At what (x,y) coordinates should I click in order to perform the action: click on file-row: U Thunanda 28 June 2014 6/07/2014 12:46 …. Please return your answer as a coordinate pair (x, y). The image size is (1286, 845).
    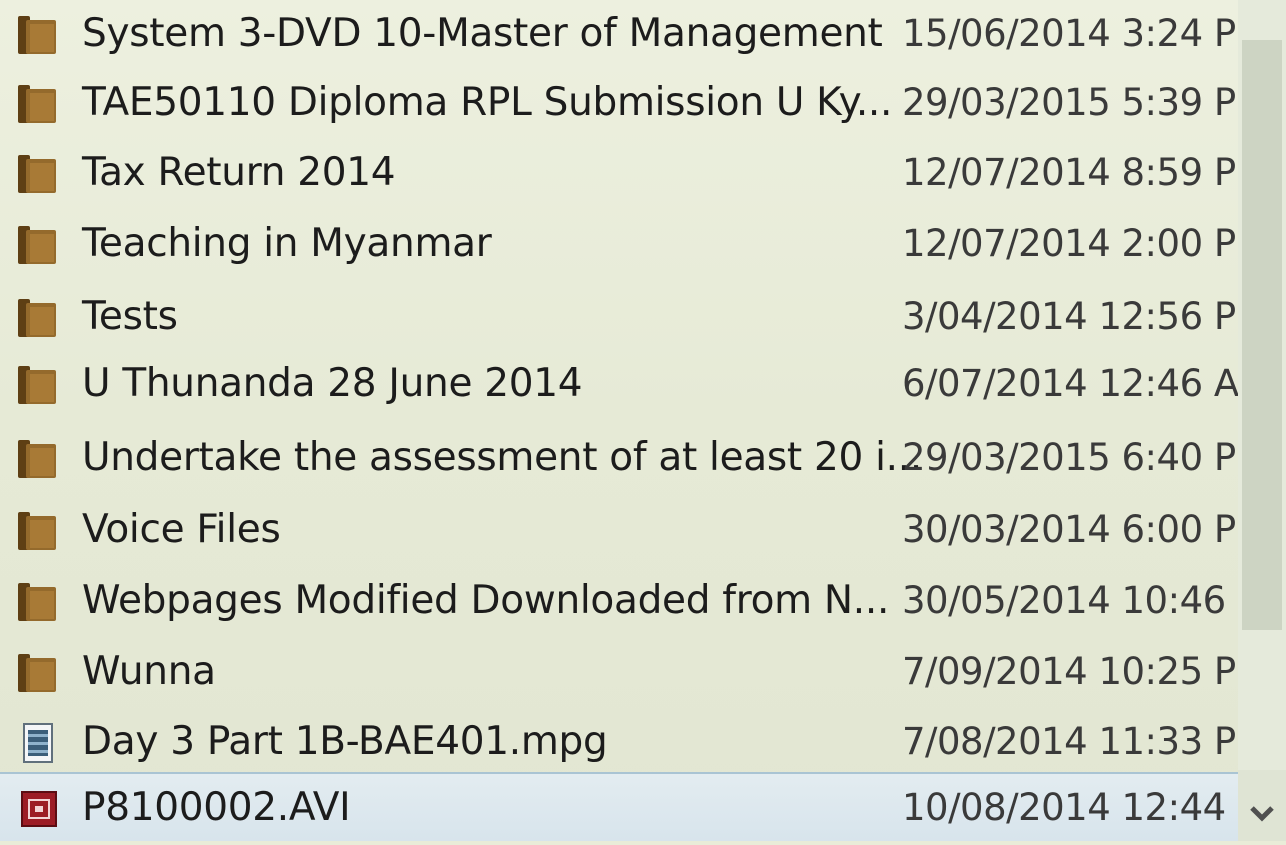
    Looking at the image, I should click on (619, 384).